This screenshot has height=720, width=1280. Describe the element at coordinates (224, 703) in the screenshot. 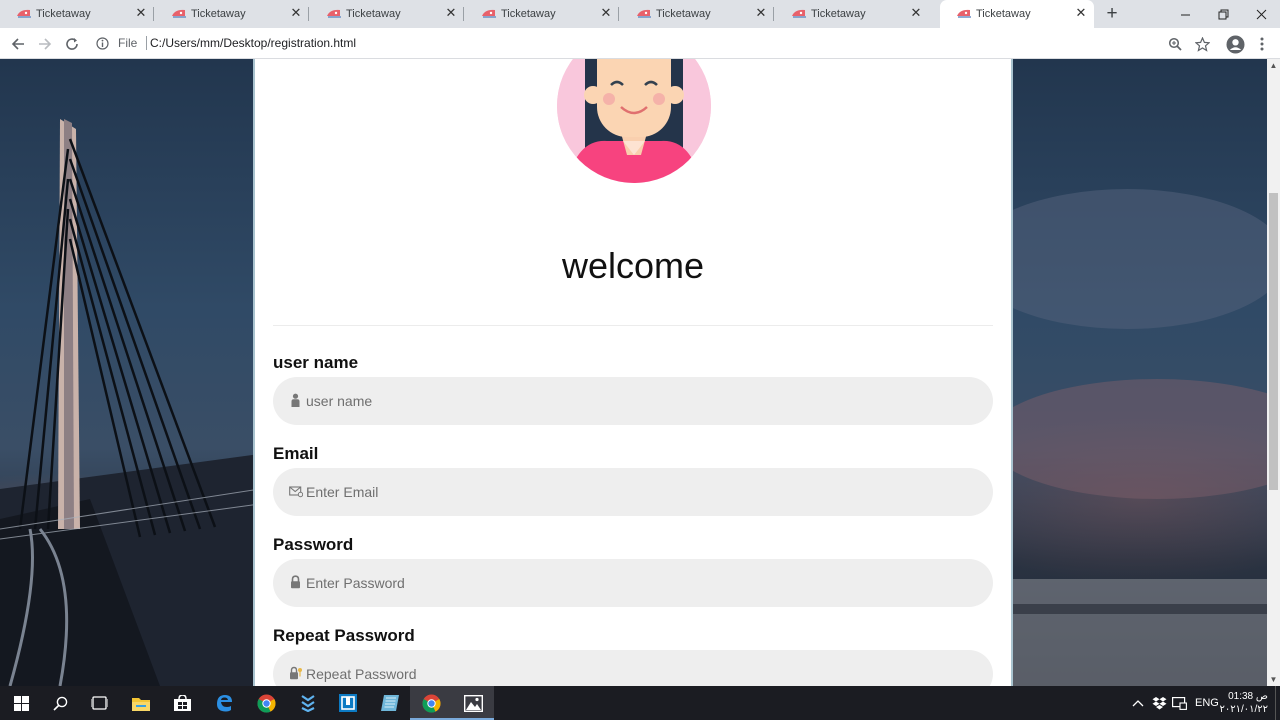

I see `edge-icon` at that location.